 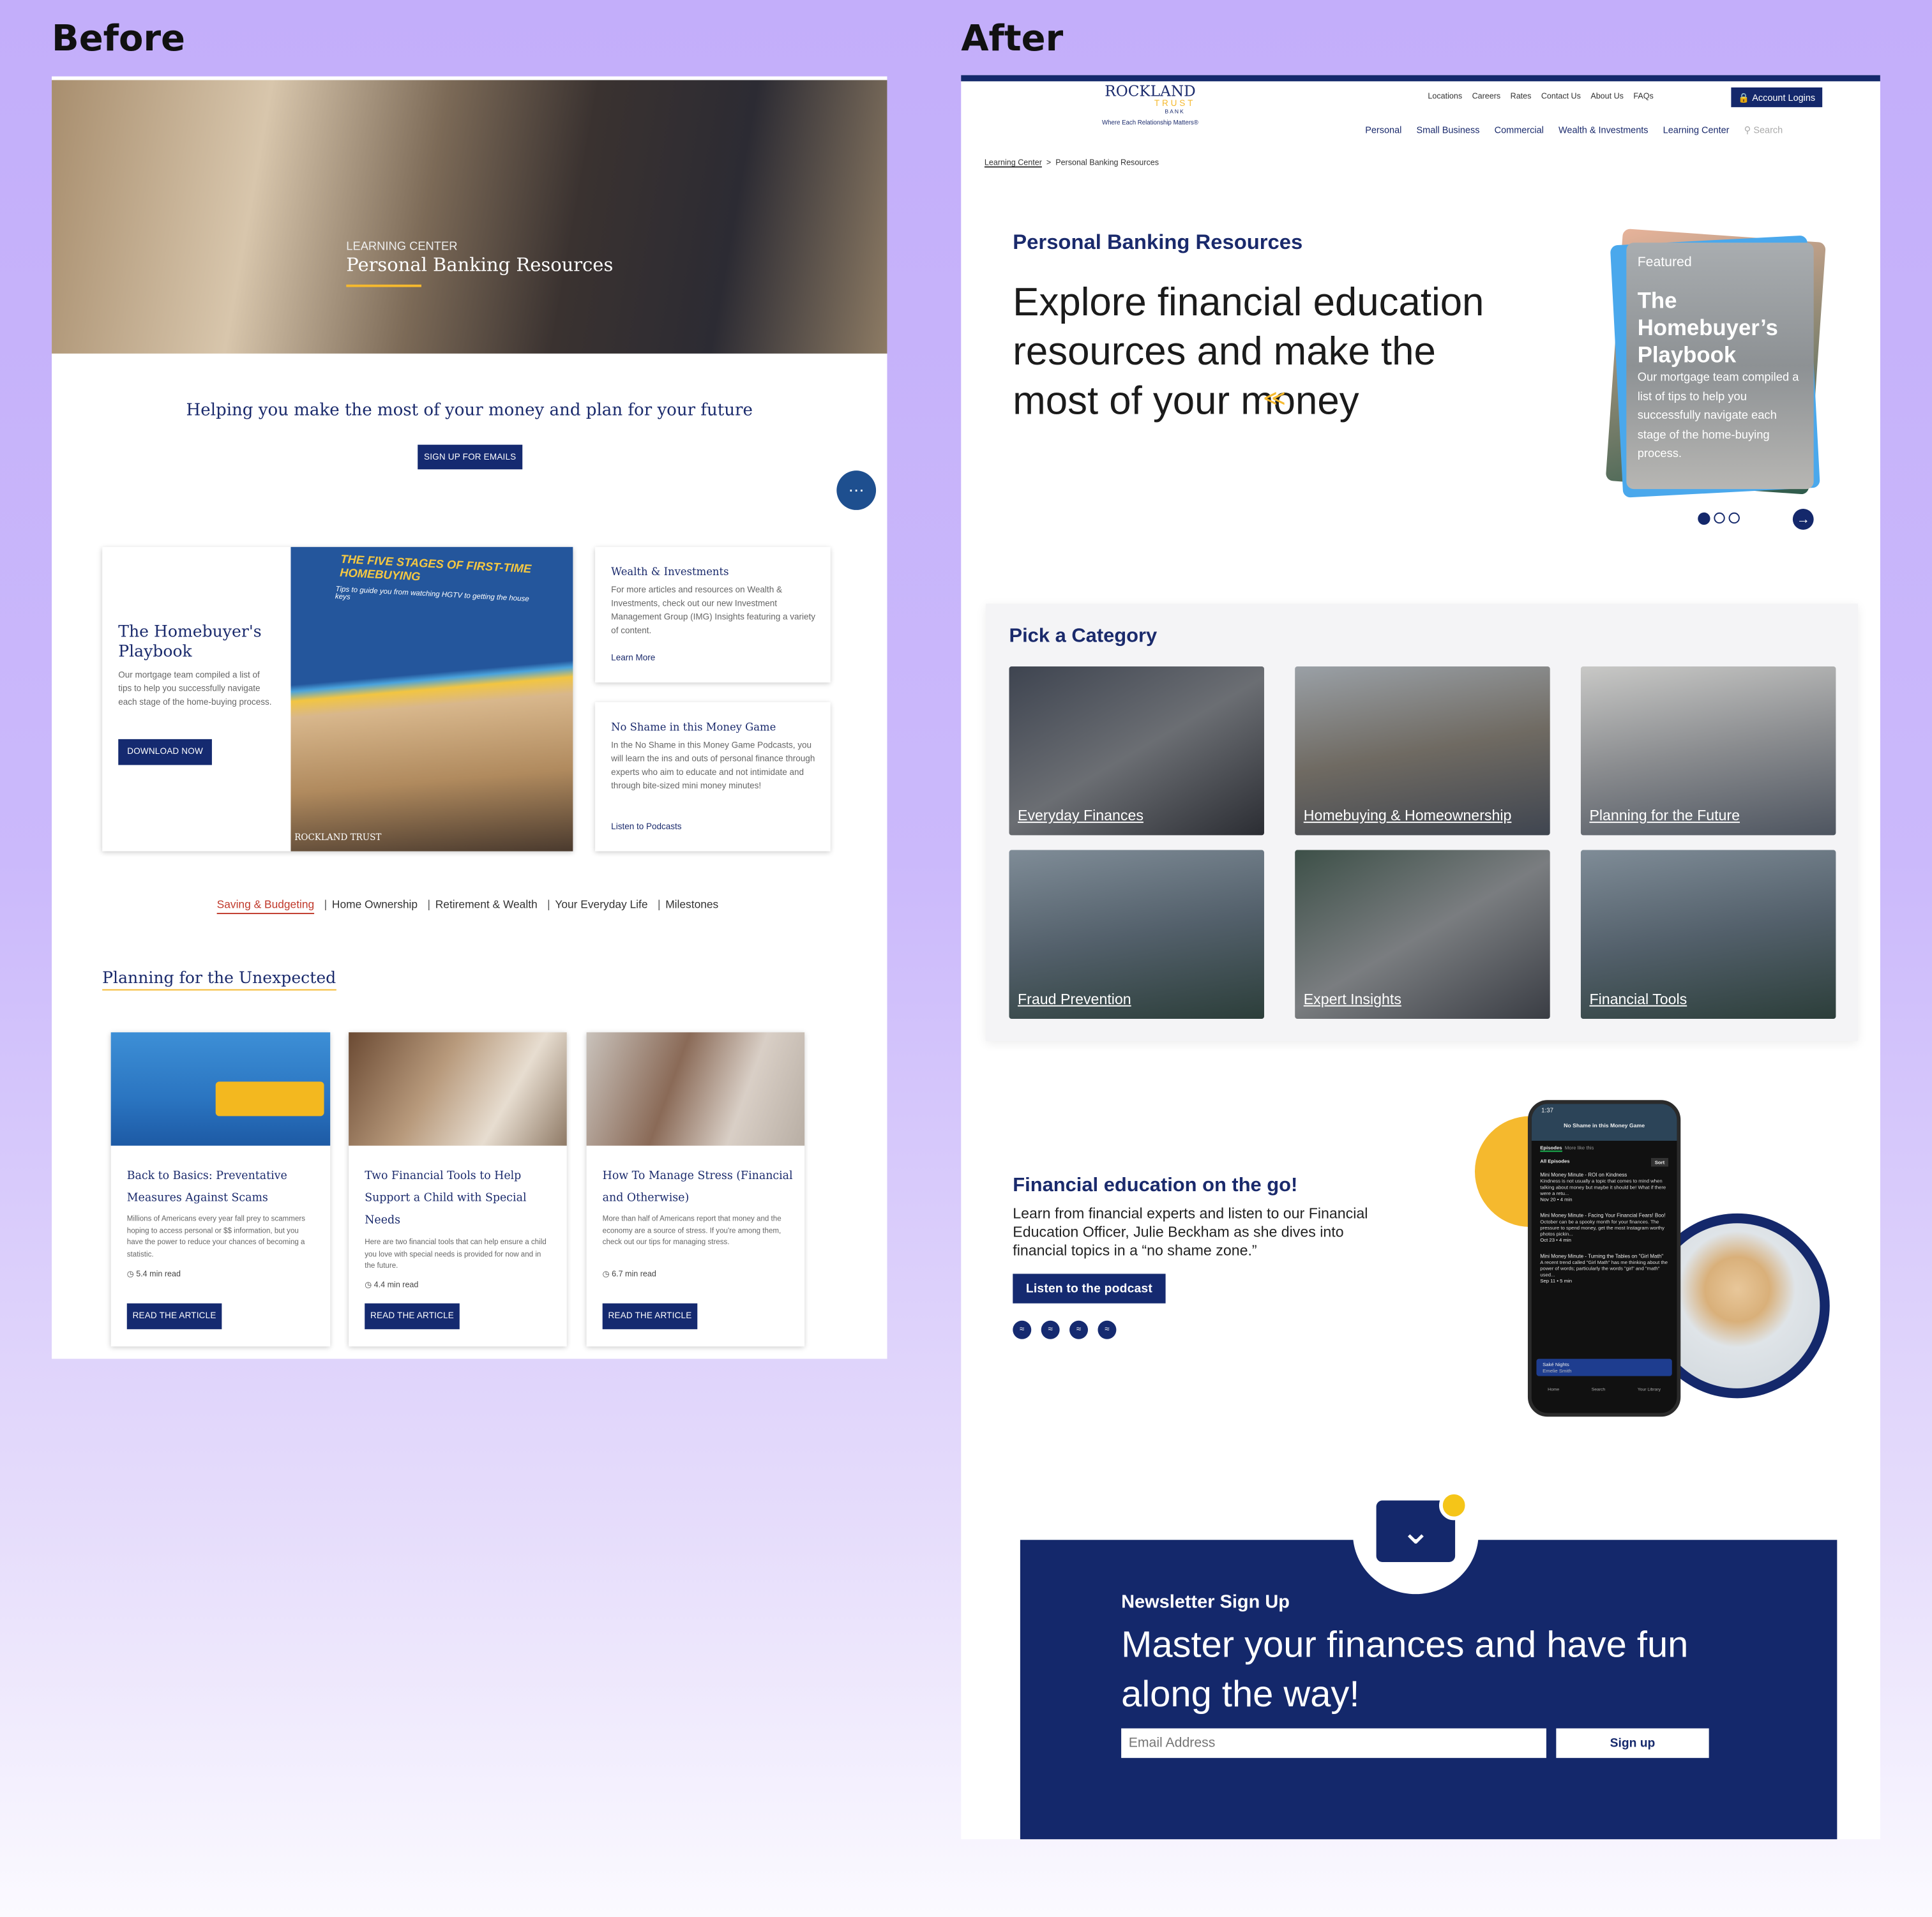 What do you see at coordinates (375, 906) in the screenshot?
I see `tab-home-ownership: Home Ownership` at bounding box center [375, 906].